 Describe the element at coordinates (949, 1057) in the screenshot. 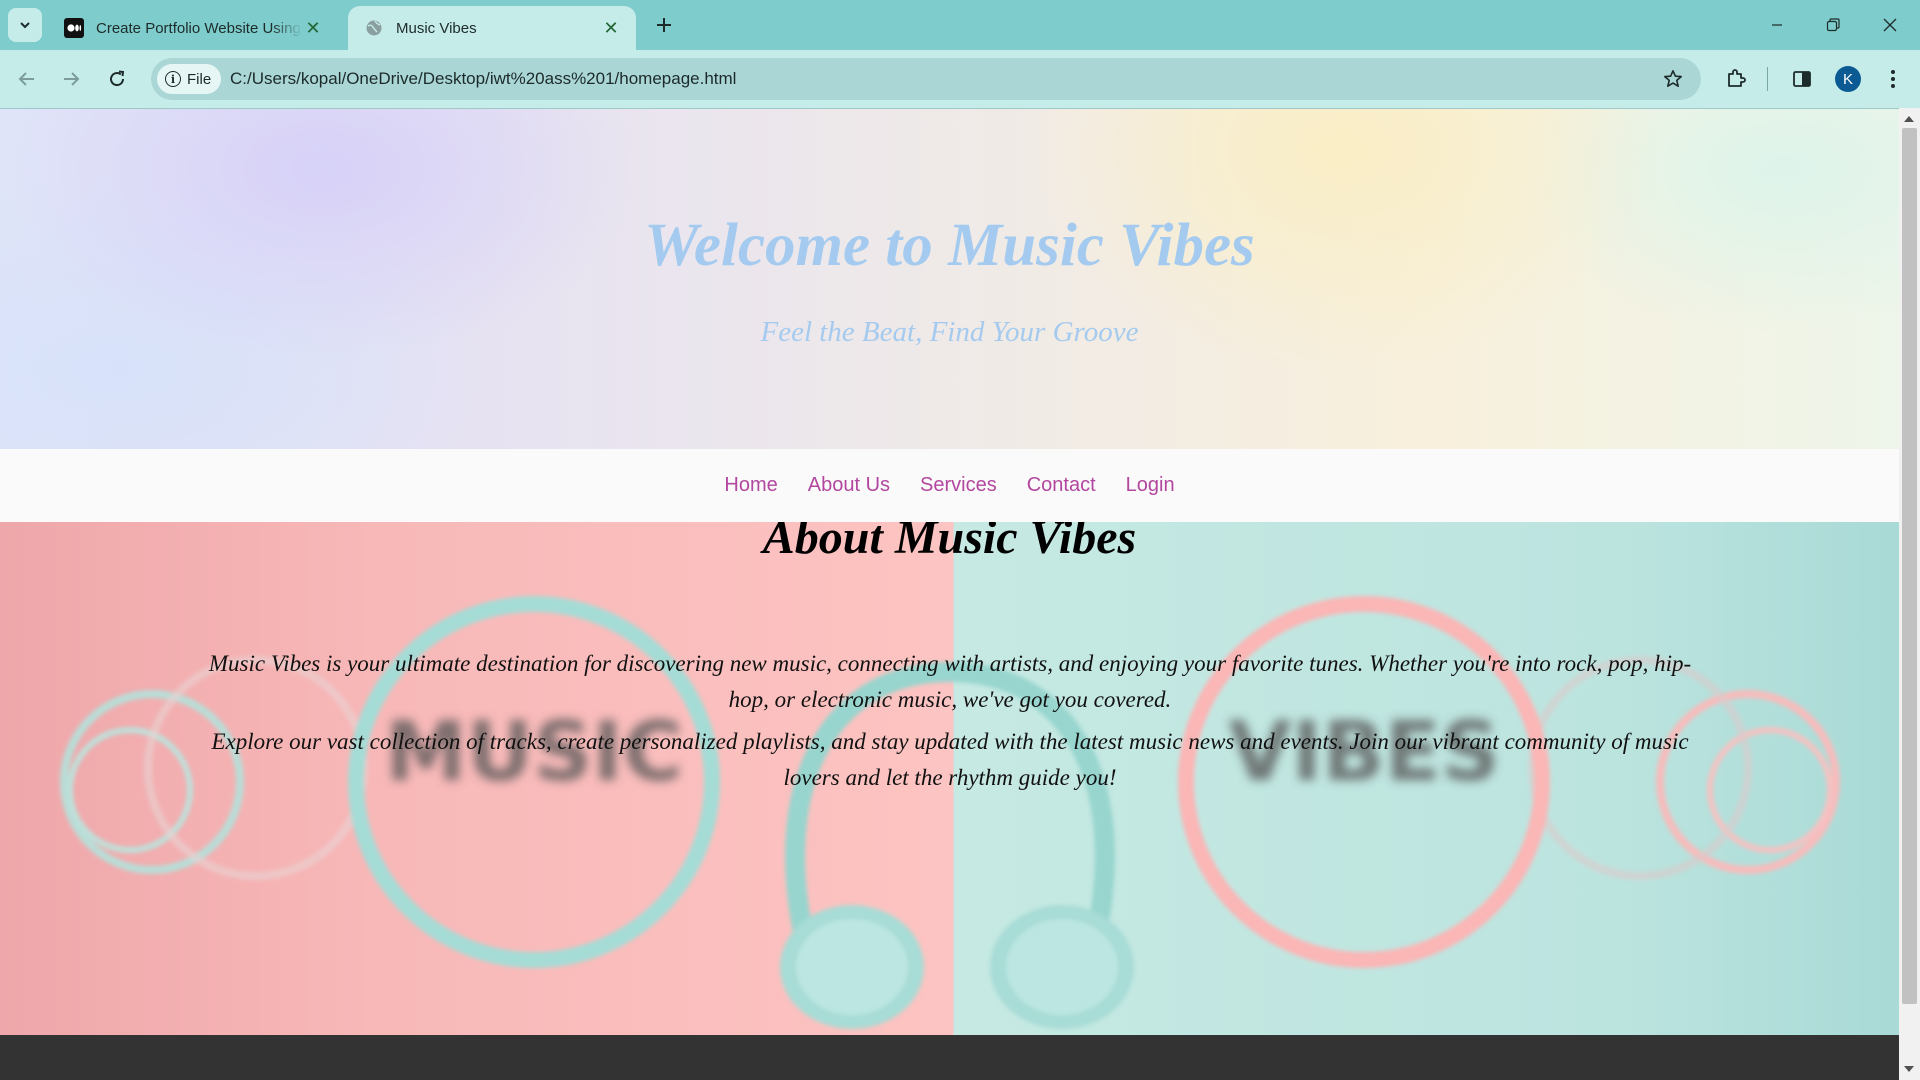

I see `footer` at that location.